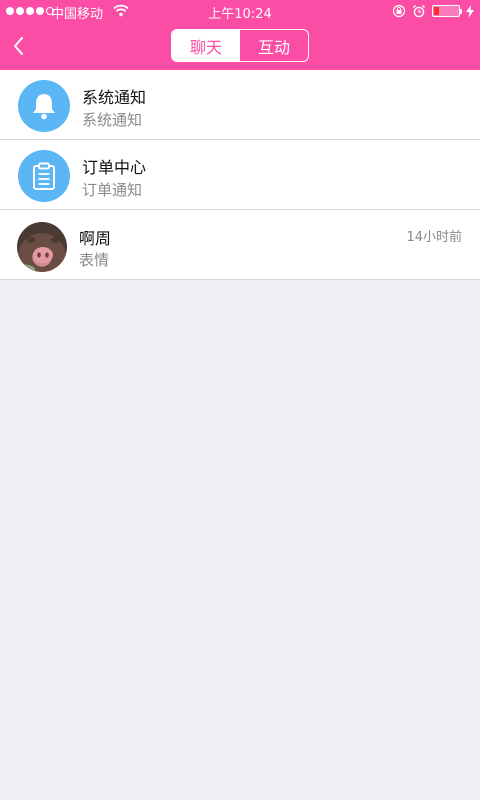 Image resolution: width=480 pixels, height=800 pixels. Describe the element at coordinates (447, 11) in the screenshot. I see `battery-icon` at that location.